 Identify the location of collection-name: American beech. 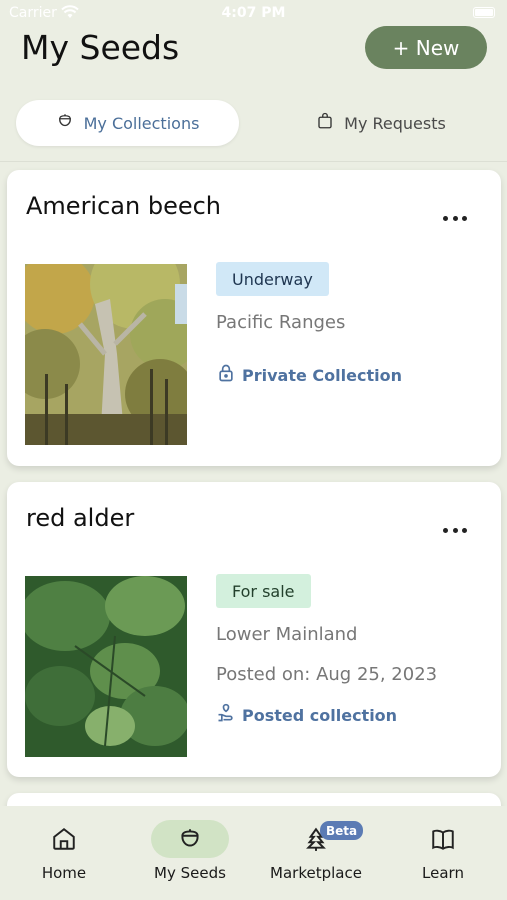
(124, 206).